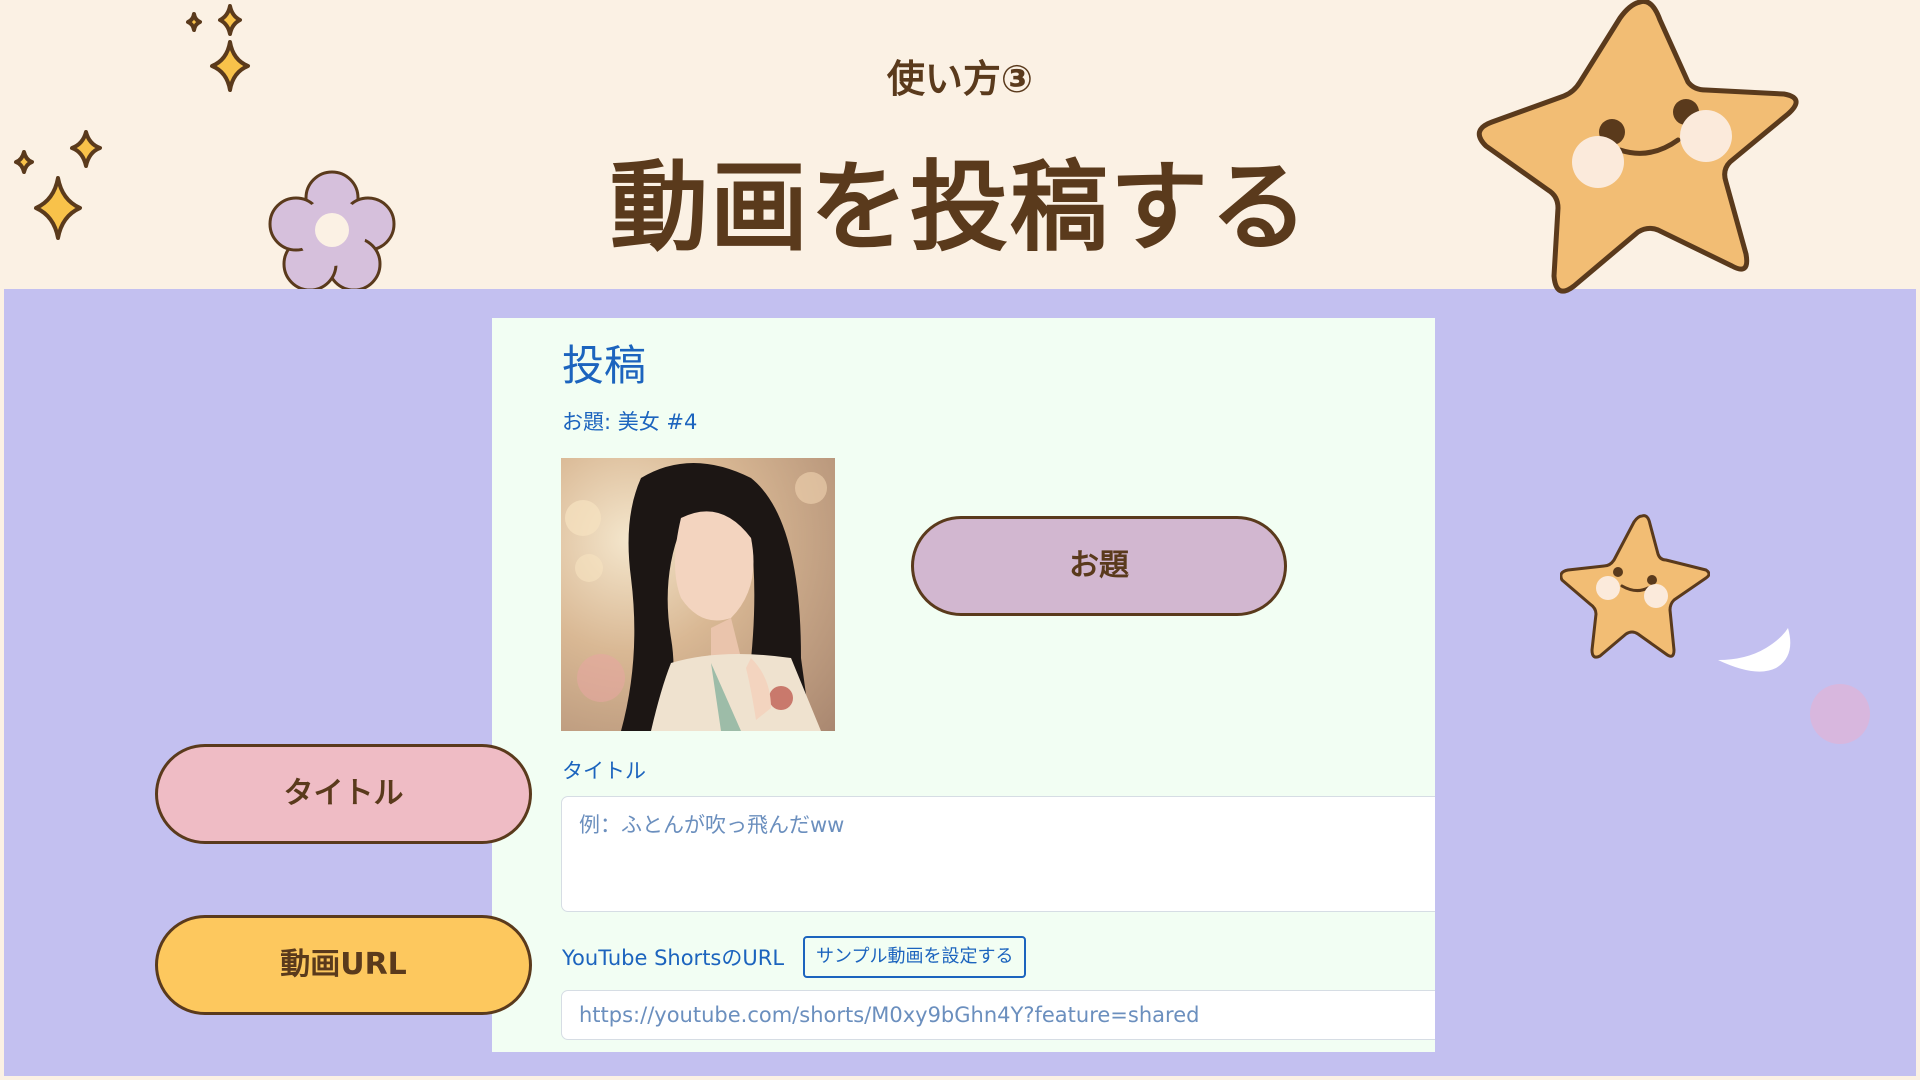  I want to click on title-placeholder: 例：ふとんが吹っ飛んだww, so click(712, 825).